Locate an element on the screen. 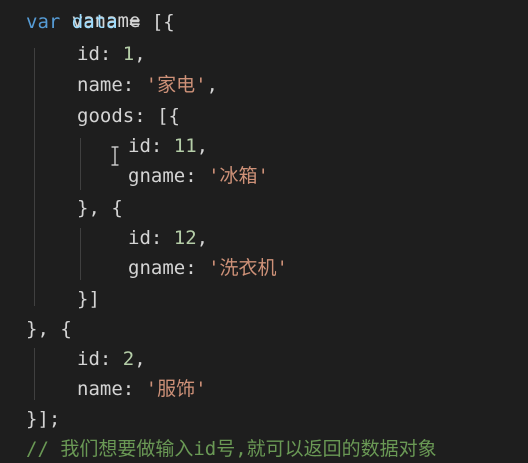  code-token: '家电' is located at coordinates (176, 85).